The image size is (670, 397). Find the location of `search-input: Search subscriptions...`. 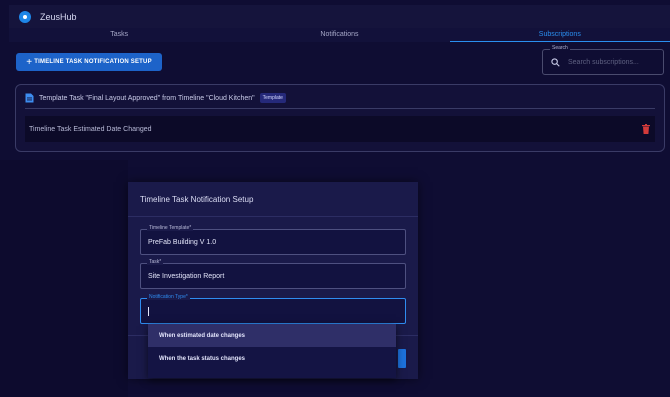

search-input: Search subscriptions... is located at coordinates (603, 62).